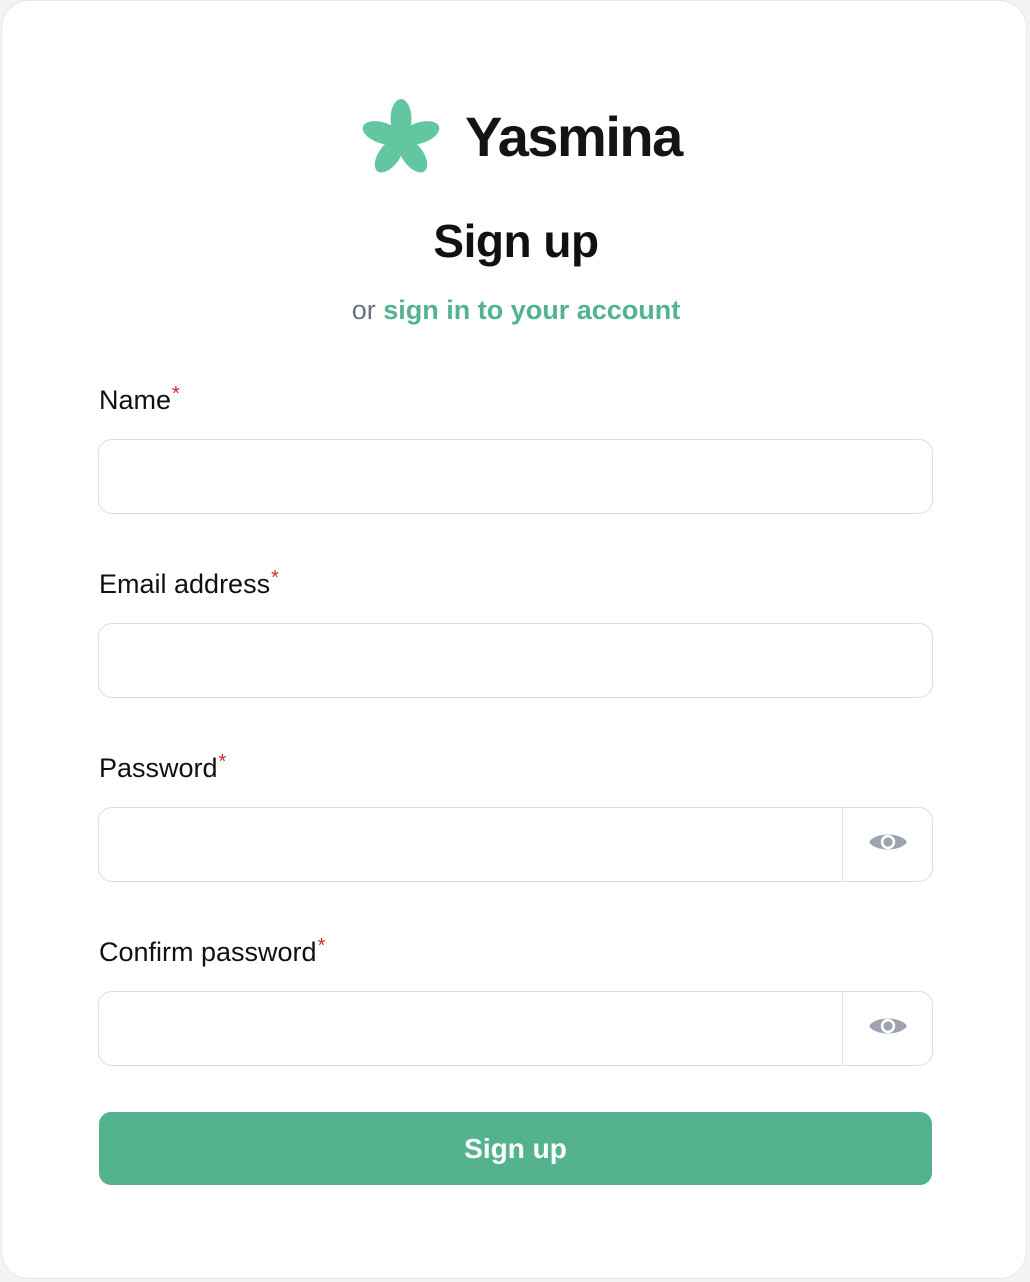 The height and width of the screenshot is (1282, 1030). What do you see at coordinates (208, 952) in the screenshot?
I see `confirm-password-label-text: Confirm password` at bounding box center [208, 952].